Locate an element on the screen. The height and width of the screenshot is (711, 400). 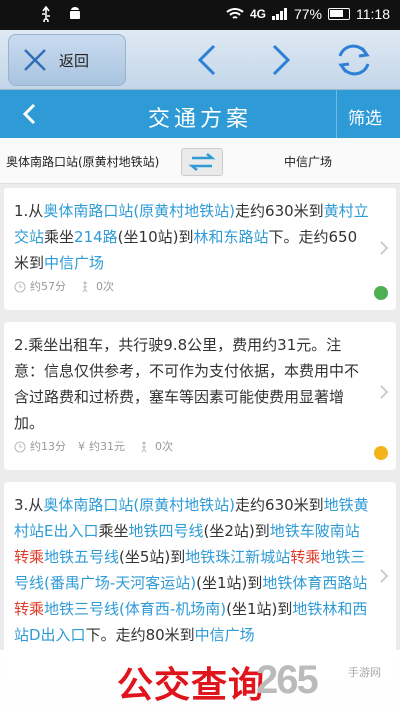
plan-text-segment: 下。走约80米到 is located at coordinates (140, 635).